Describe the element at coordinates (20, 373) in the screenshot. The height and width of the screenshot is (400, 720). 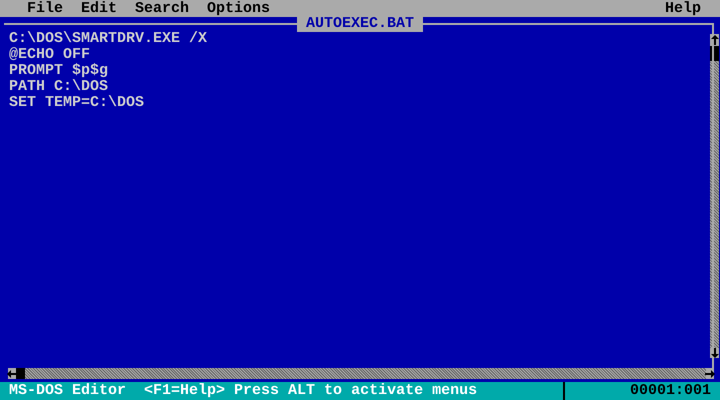
I see `scroll-thumb` at that location.